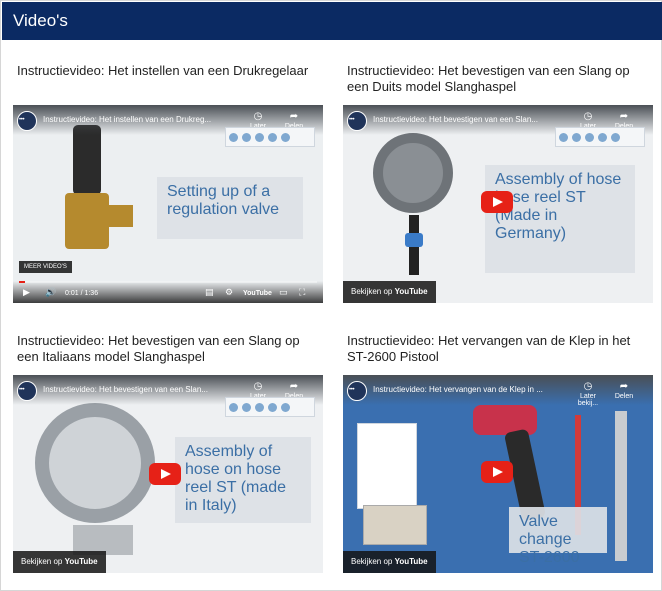 Image resolution: width=662 pixels, height=591 pixels. Describe the element at coordinates (387, 466) in the screenshot. I see `parts-card-image` at that location.